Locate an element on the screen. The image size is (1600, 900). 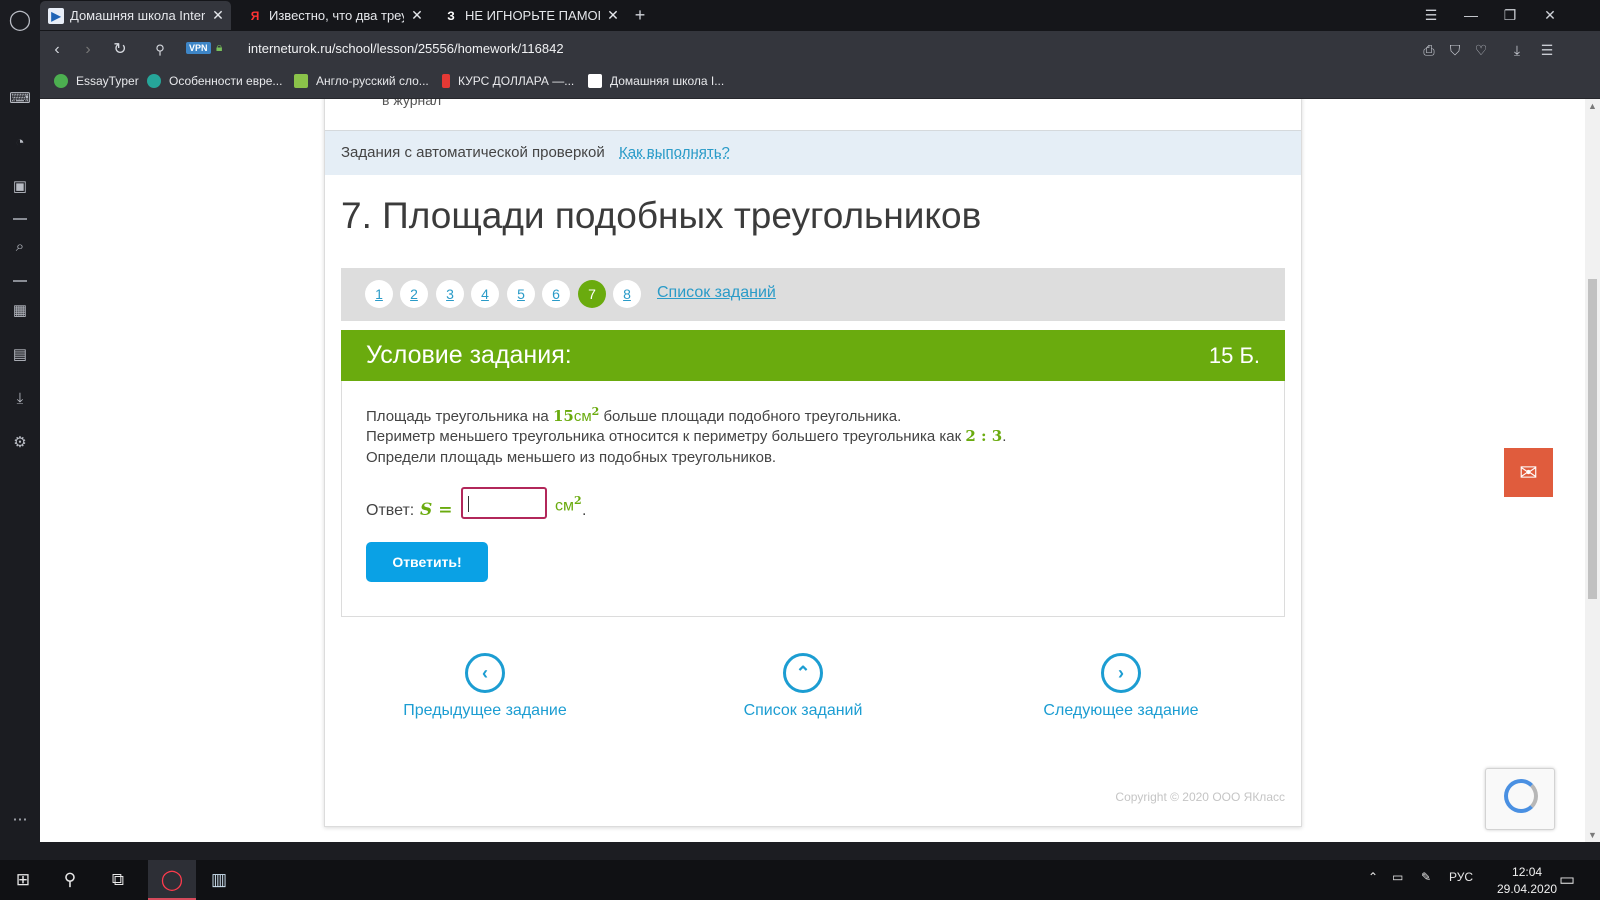
pager-item-6: 6 is located at coordinates (556, 294).